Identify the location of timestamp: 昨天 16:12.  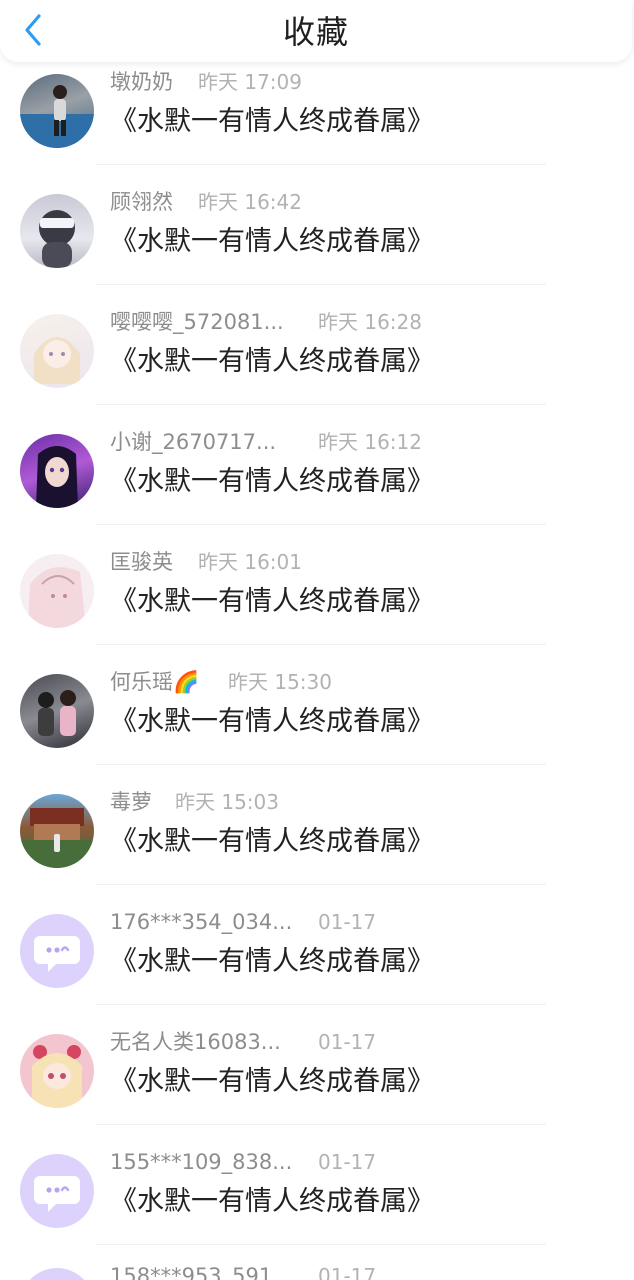
(370, 442).